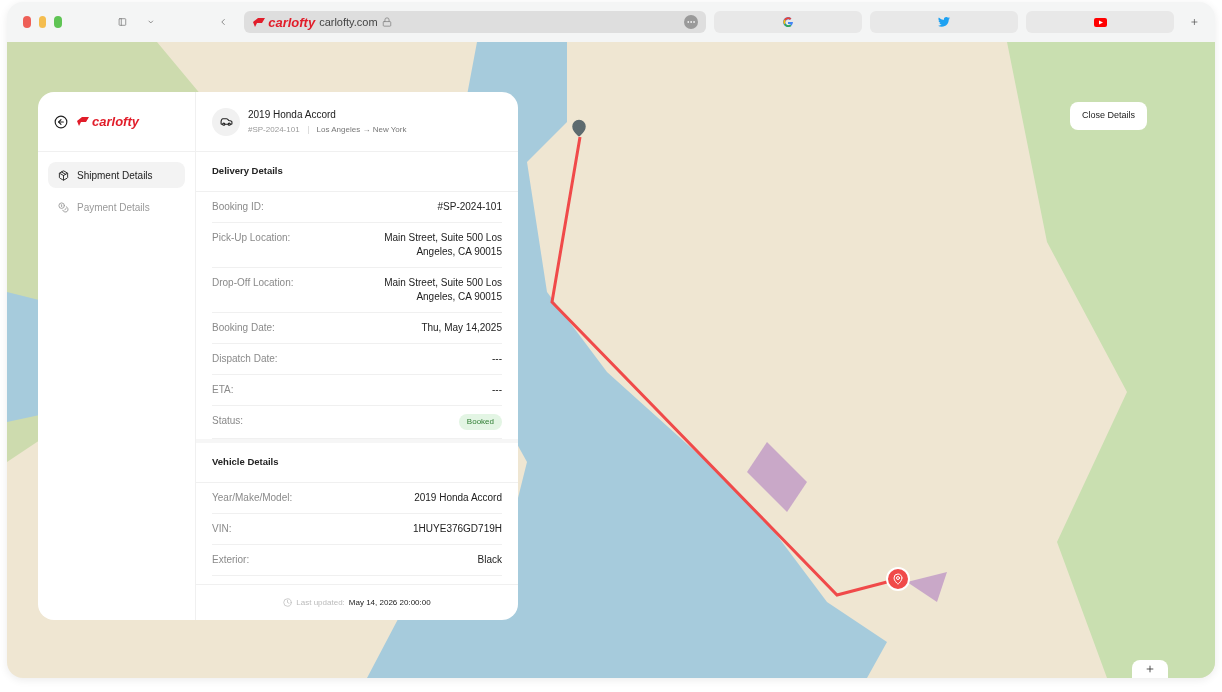  What do you see at coordinates (457, 529) in the screenshot?
I see `field-value: 1HUYE376GD719H` at bounding box center [457, 529].